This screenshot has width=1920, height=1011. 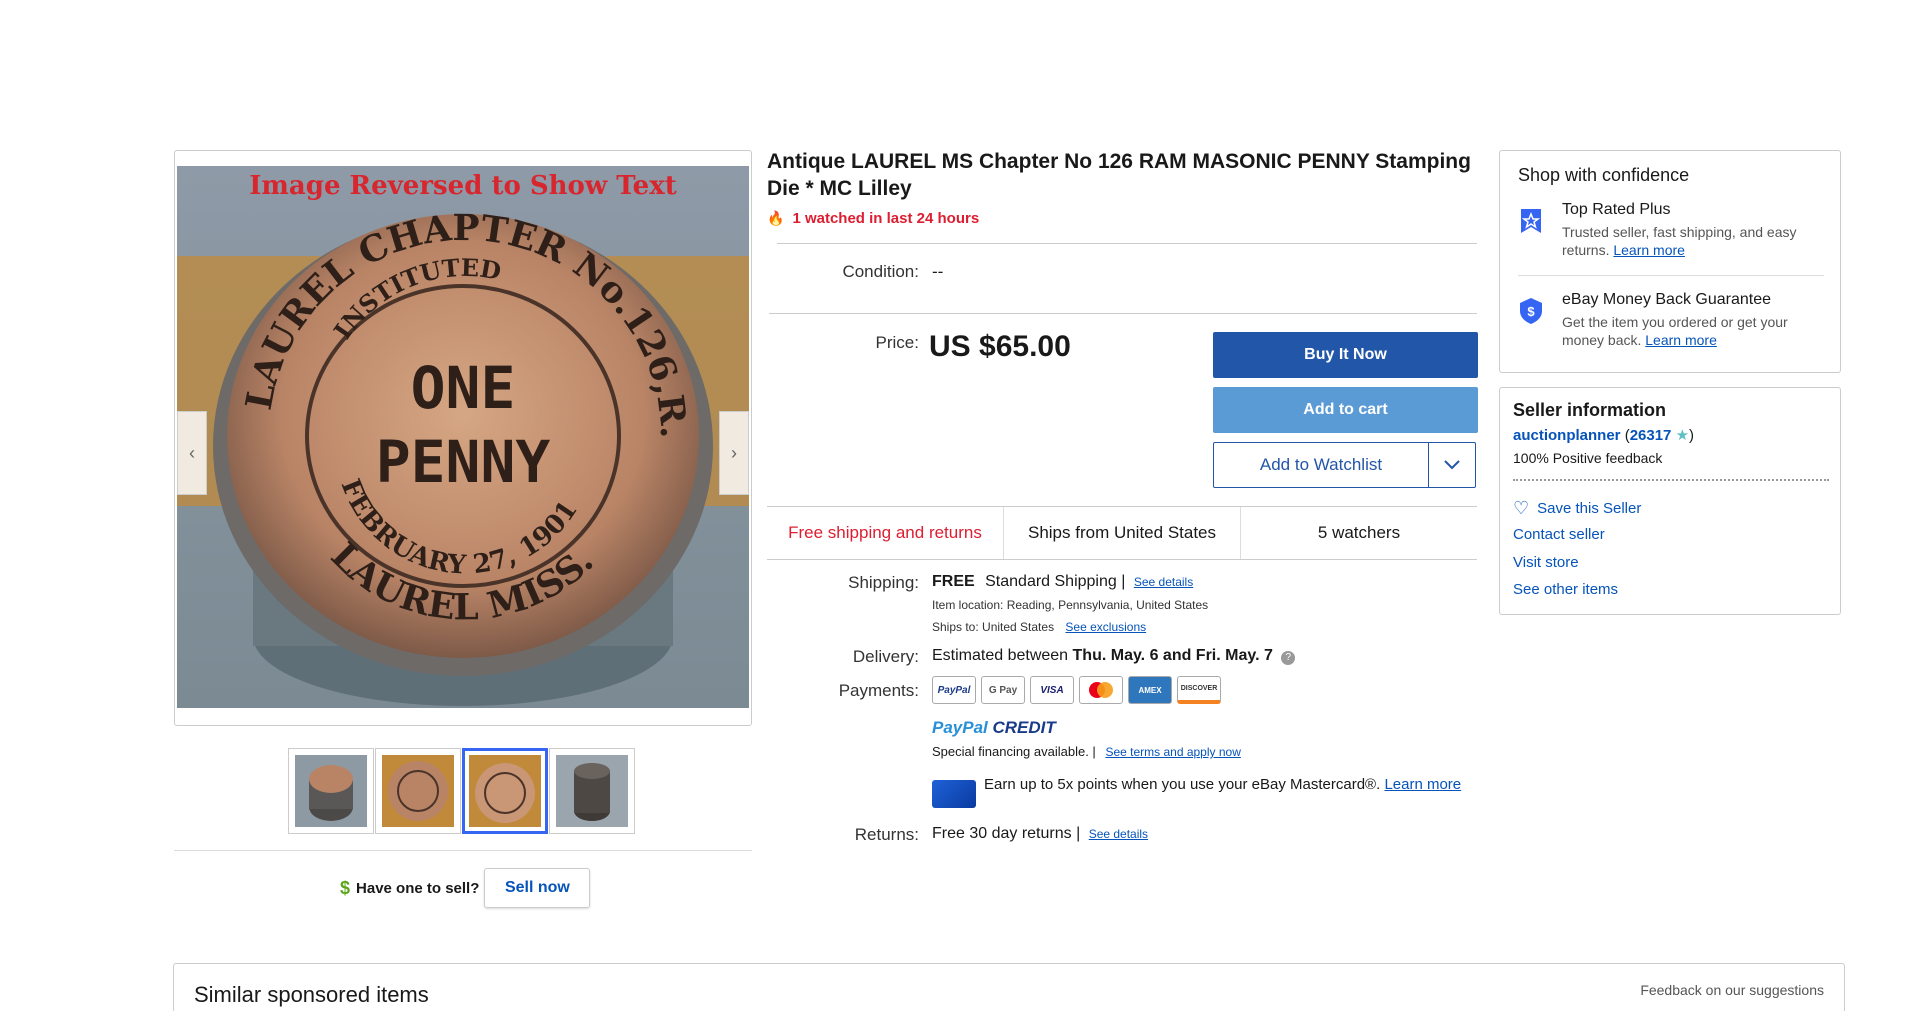 I want to click on confidence-title: Shop with confidence, so click(x=1604, y=175).